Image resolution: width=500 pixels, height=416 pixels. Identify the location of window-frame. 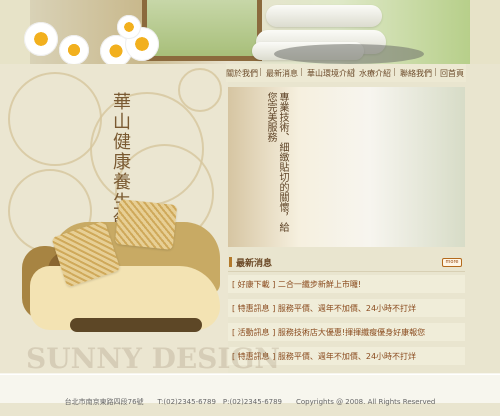
(202, 30).